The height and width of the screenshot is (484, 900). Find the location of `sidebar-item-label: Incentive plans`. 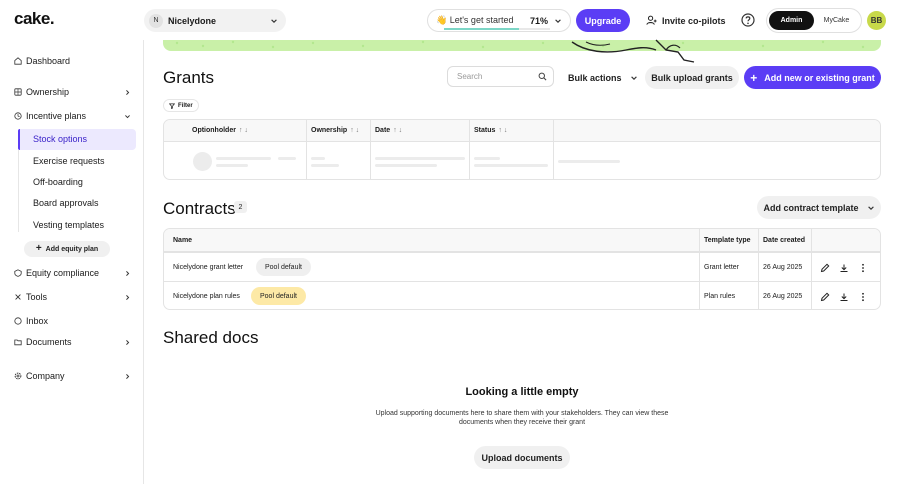

sidebar-item-label: Incentive plans is located at coordinates (56, 116).